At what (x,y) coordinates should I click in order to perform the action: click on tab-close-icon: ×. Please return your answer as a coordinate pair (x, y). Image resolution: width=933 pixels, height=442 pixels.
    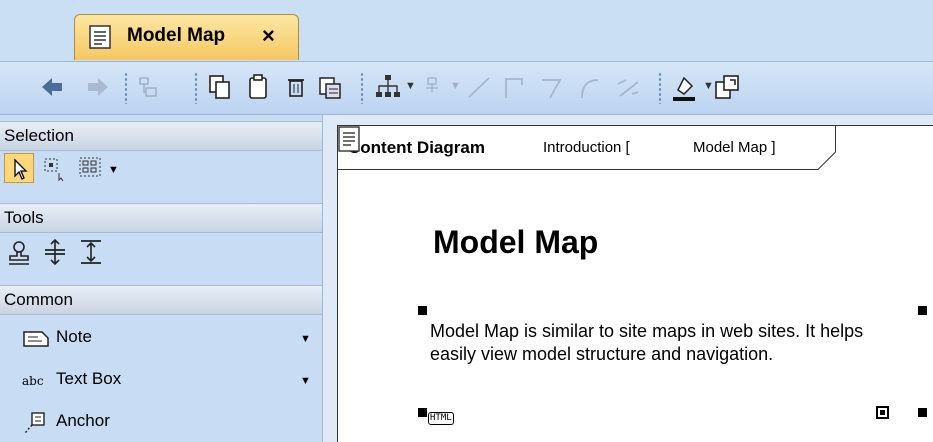
    Looking at the image, I should click on (268, 36).